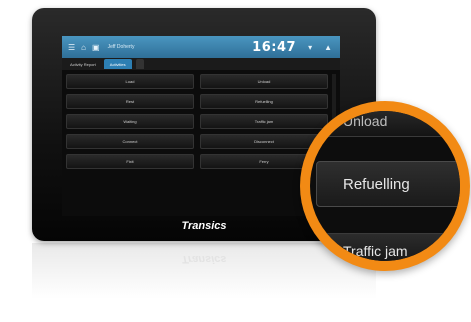 This screenshot has height=322, width=471. I want to click on expand-icon: ▾, so click(310, 47).